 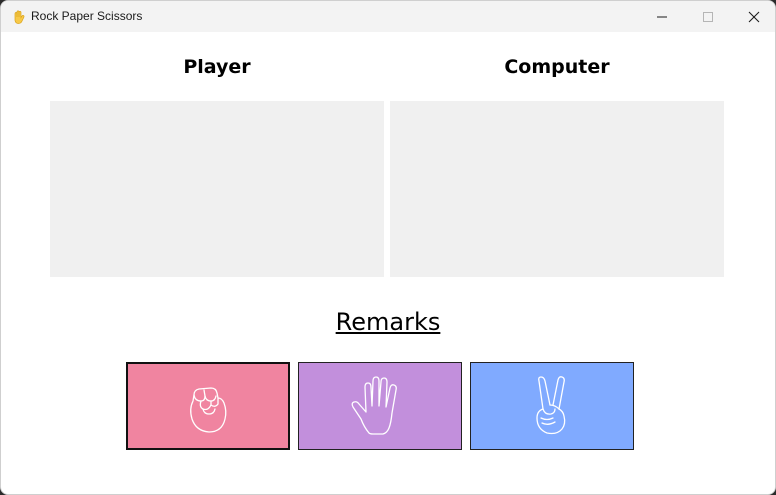 I want to click on window-title: Rock Paper Scissors, so click(x=87, y=16).